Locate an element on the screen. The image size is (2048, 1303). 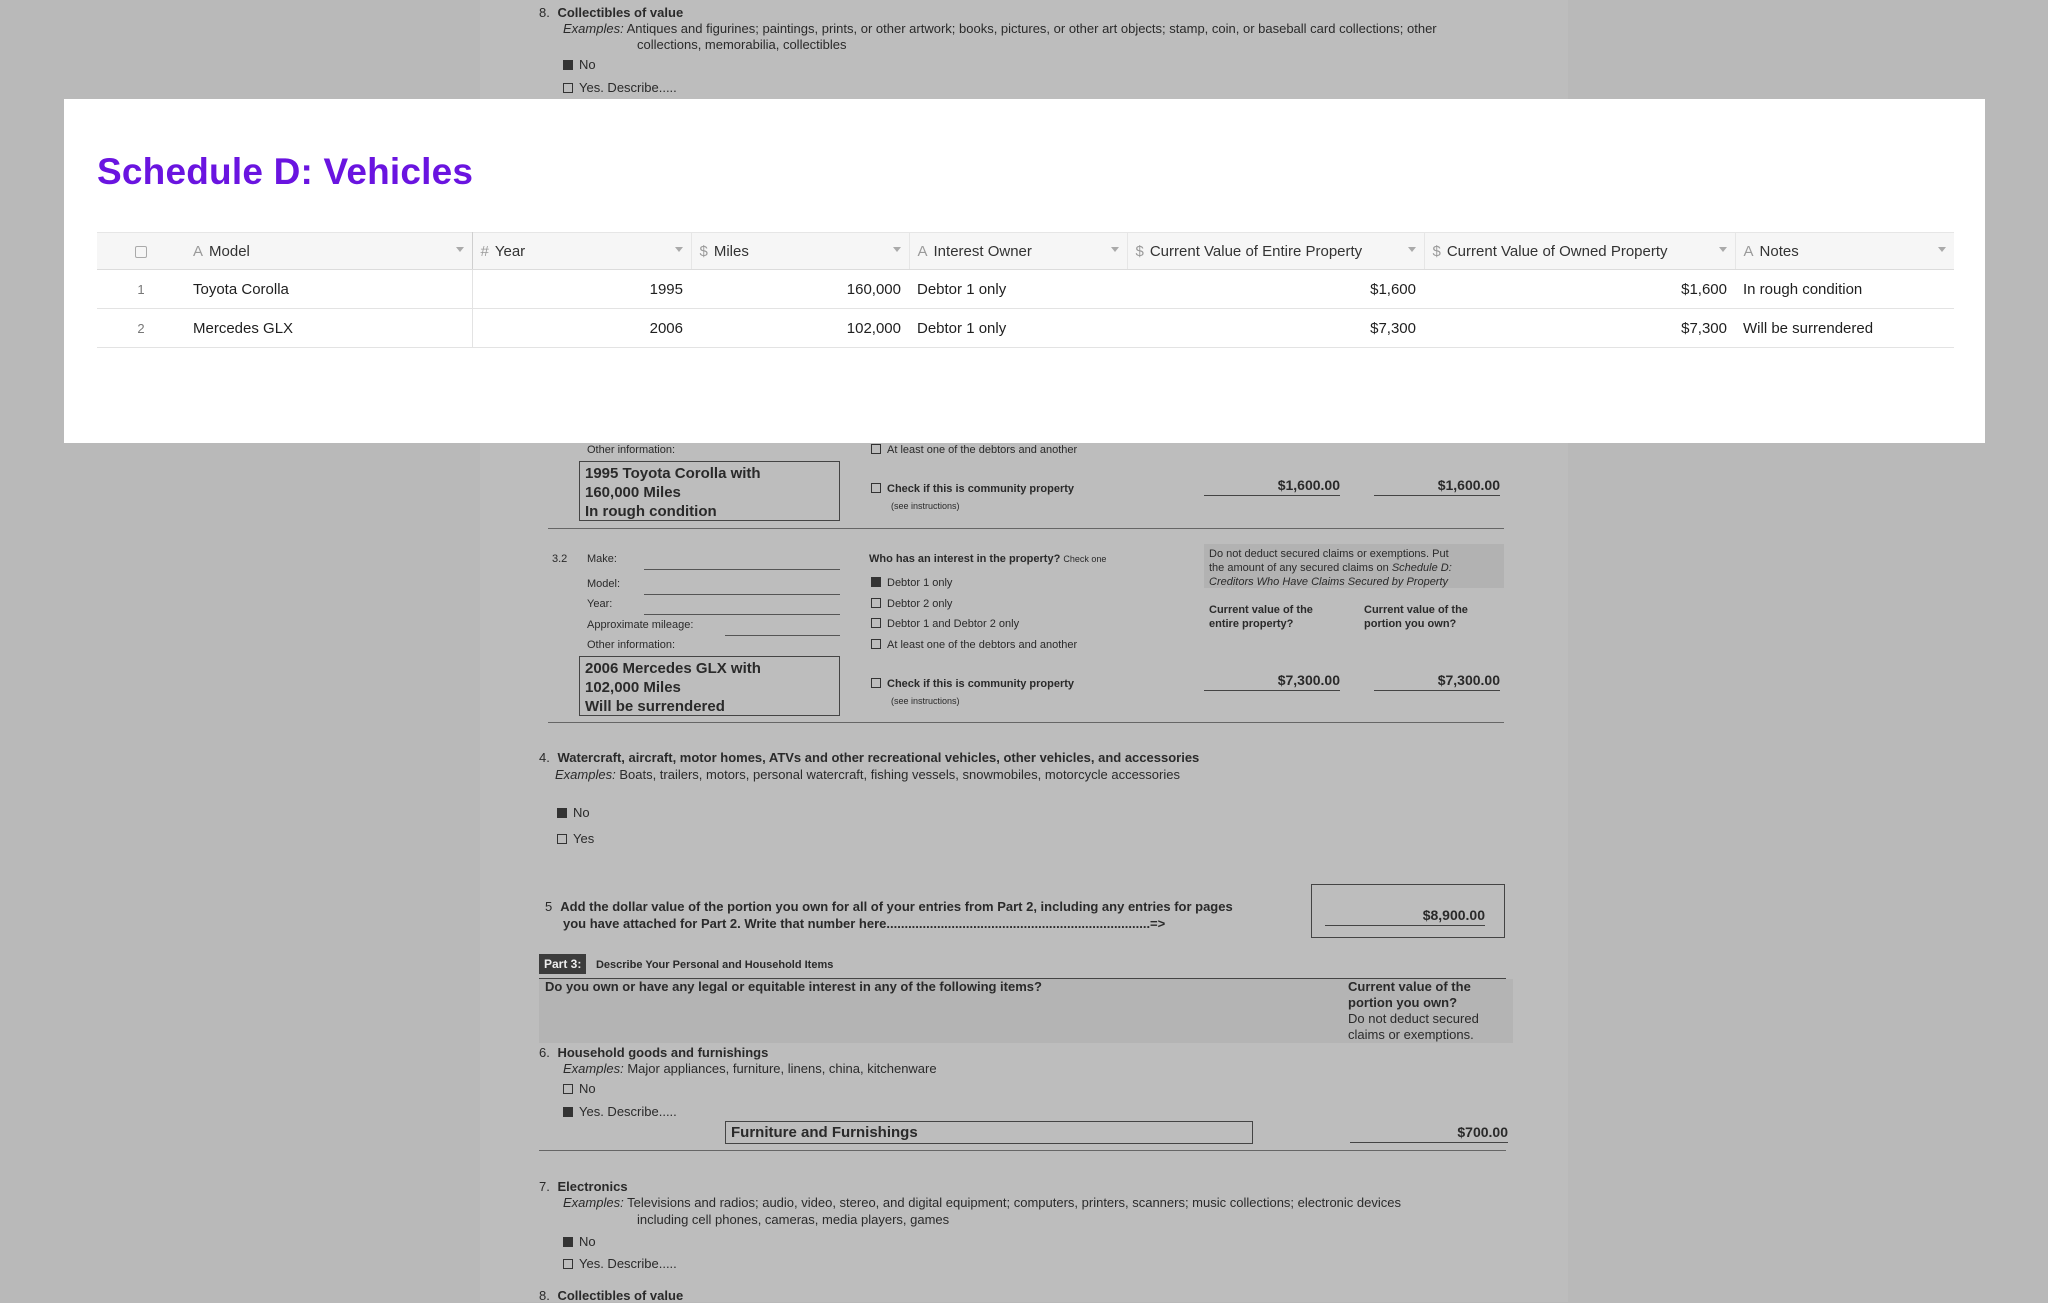
item4-no-option: No is located at coordinates (573, 812).